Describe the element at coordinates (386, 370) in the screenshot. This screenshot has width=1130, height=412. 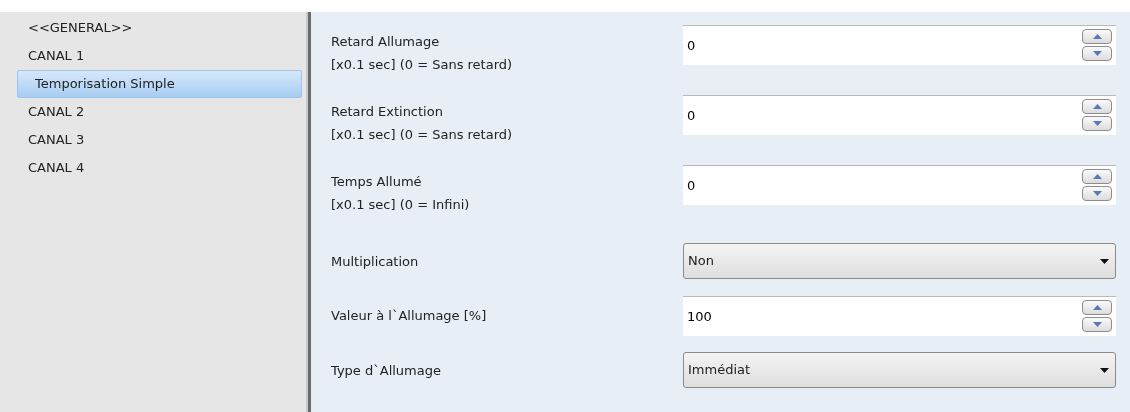
I see `parameter-label: Type d`Allumage` at that location.